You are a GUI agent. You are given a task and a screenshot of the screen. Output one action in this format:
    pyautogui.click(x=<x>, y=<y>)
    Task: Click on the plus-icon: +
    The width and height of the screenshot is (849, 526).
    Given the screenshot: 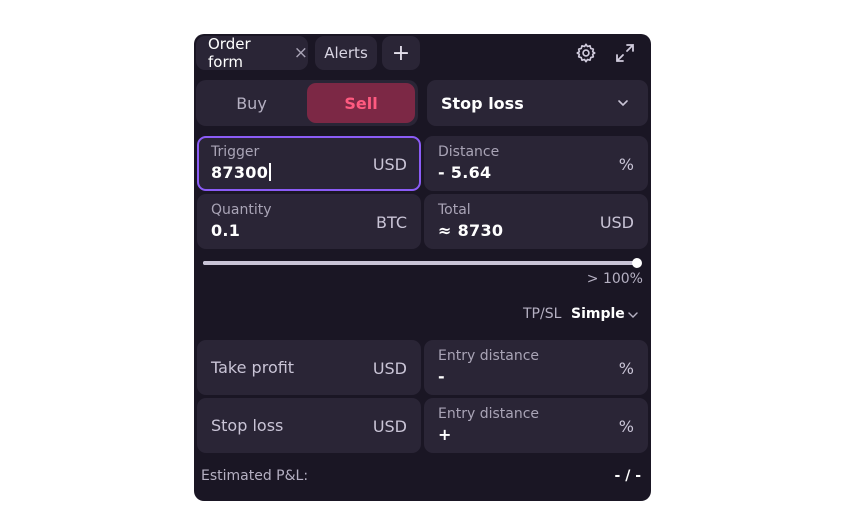 What is the action you would take?
    pyautogui.click(x=401, y=53)
    